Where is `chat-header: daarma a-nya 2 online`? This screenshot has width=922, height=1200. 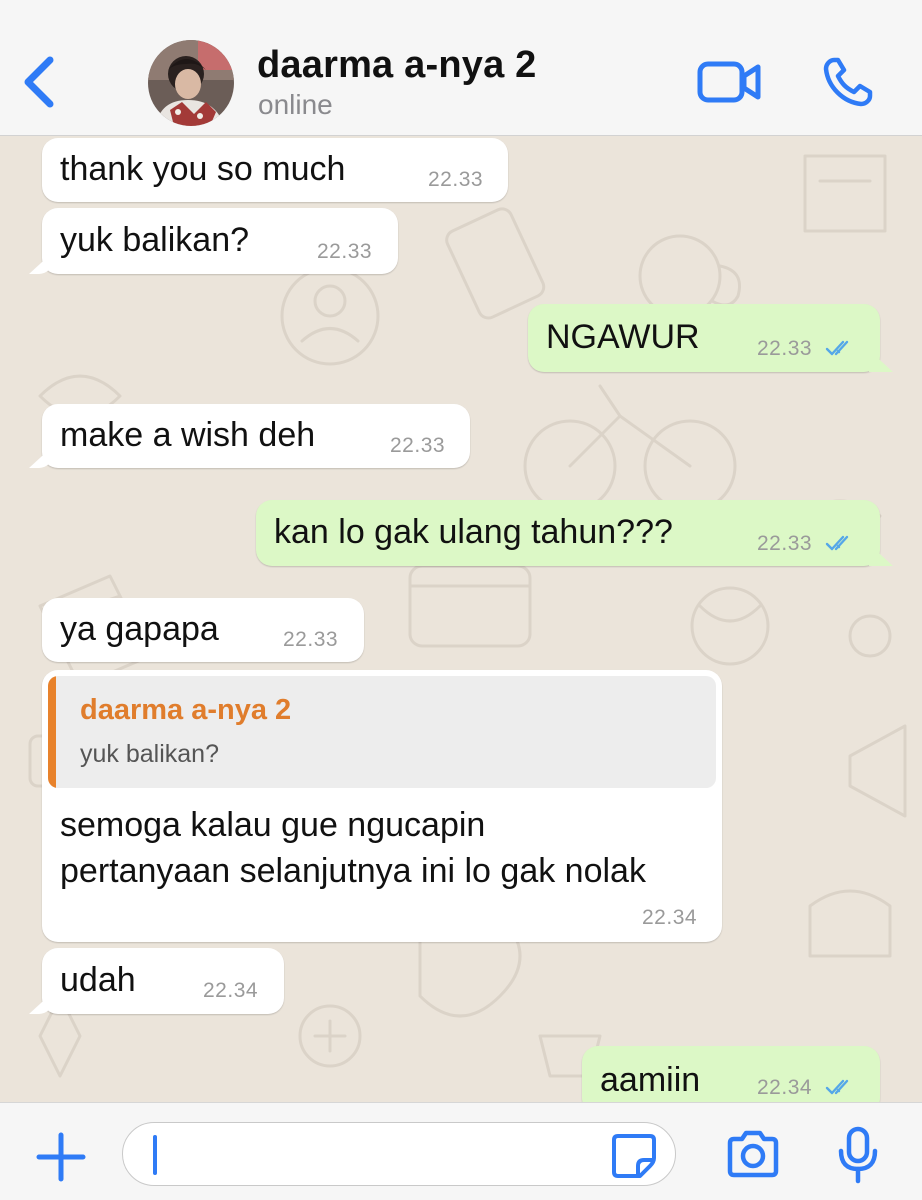
chat-header: daarma a-nya 2 online is located at coordinates (461, 68).